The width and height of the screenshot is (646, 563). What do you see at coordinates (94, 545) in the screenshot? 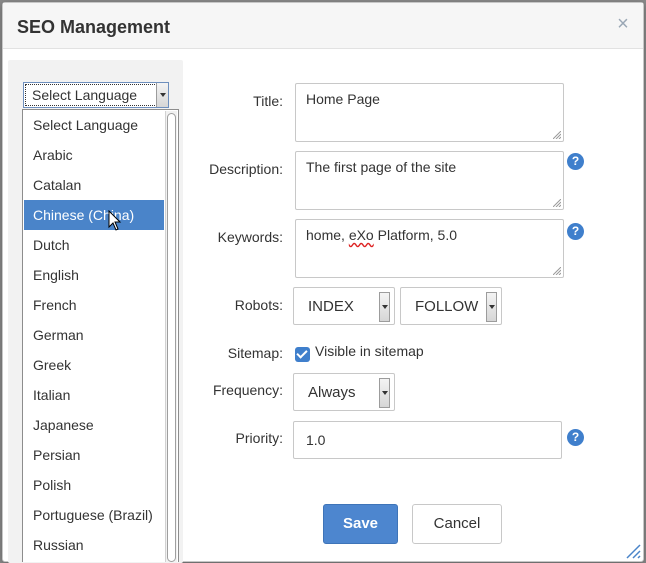
I see `language-option: Russian` at bounding box center [94, 545].